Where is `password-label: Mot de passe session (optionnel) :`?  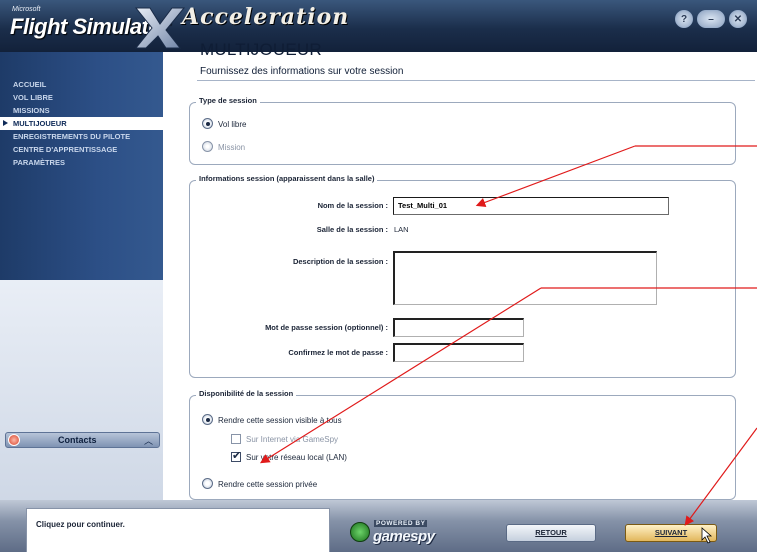
password-label: Mot de passe session (optionnel) : is located at coordinates (326, 327).